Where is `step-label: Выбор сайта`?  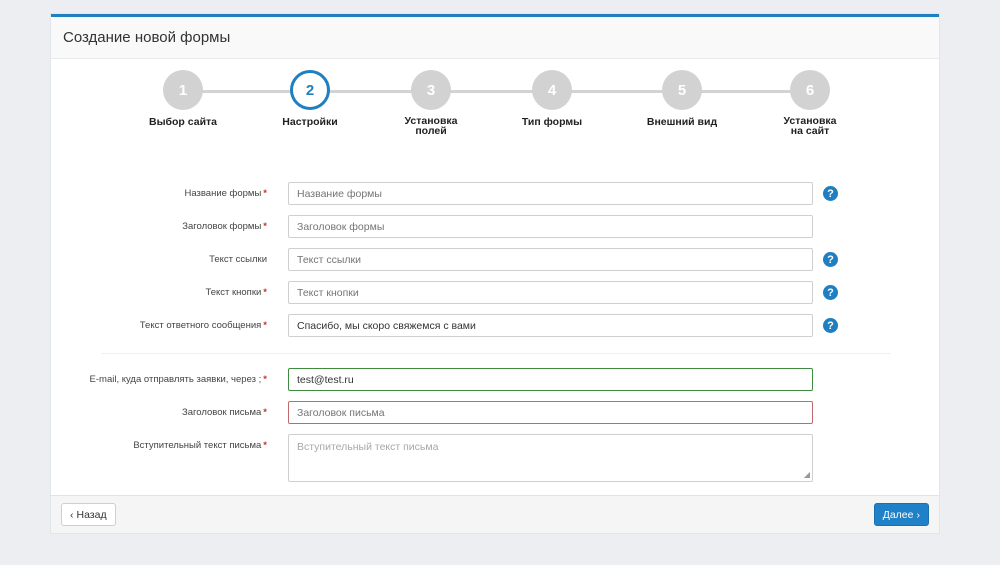
step-label: Выбор сайта is located at coordinates (183, 122).